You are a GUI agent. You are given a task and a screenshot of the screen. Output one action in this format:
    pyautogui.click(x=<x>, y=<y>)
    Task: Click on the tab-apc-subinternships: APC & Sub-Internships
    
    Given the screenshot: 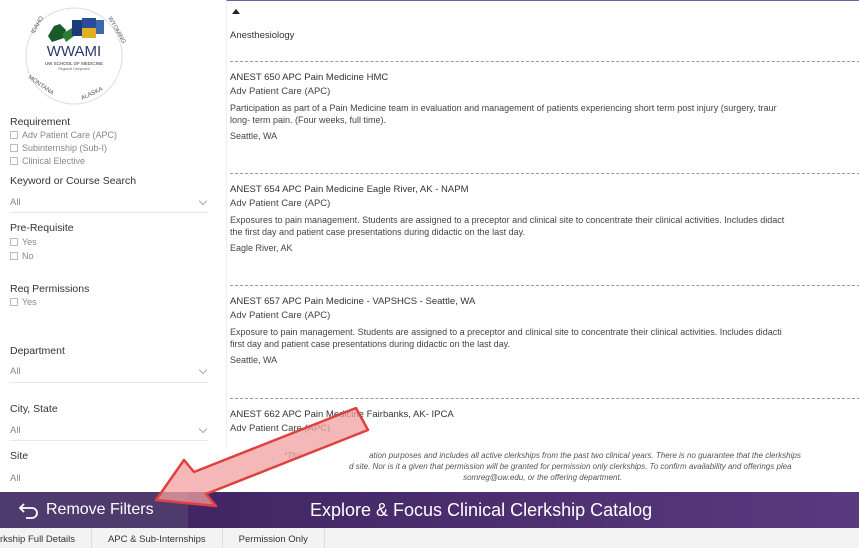 What is the action you would take?
    pyautogui.click(x=157, y=538)
    